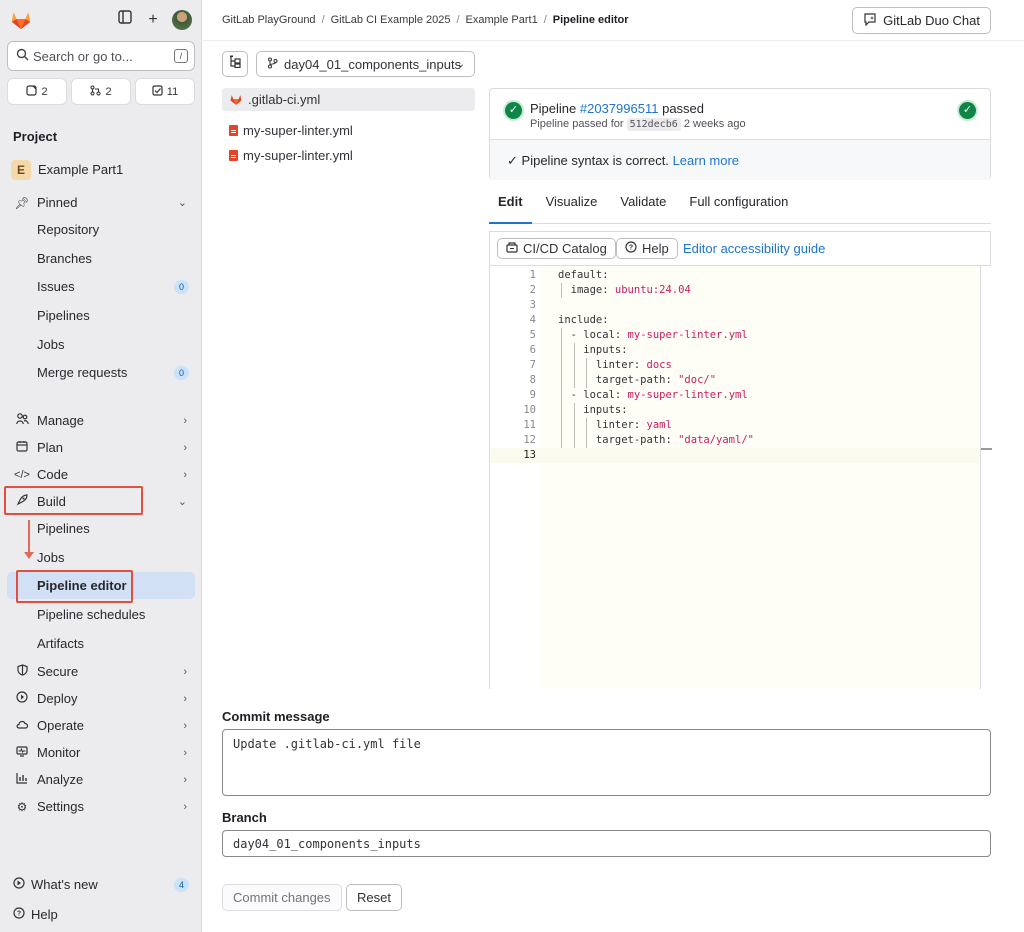  I want to click on code-text: target-path: "data/yaml/", so click(656, 440).